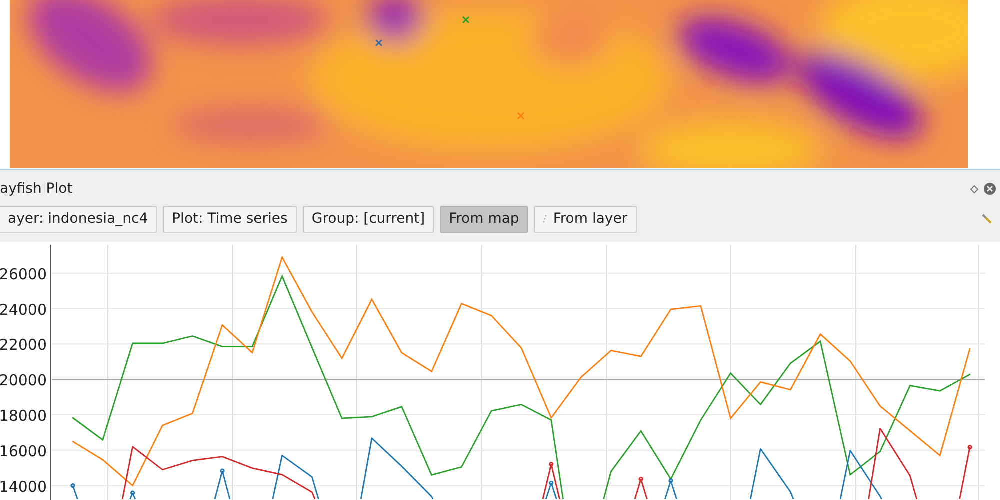 This screenshot has width=1000, height=500. What do you see at coordinates (484, 219) in the screenshot?
I see `toolbar-button: From map` at bounding box center [484, 219].